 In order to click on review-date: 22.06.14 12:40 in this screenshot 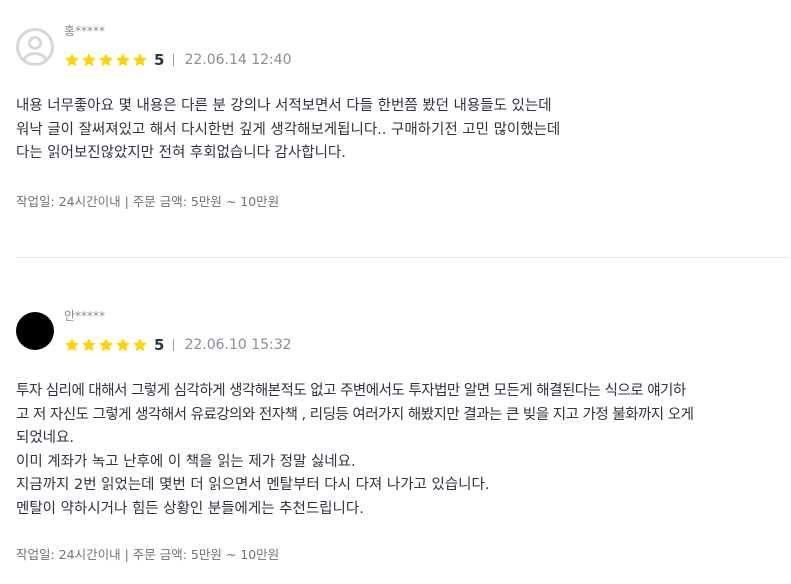, I will do `click(238, 60)`.